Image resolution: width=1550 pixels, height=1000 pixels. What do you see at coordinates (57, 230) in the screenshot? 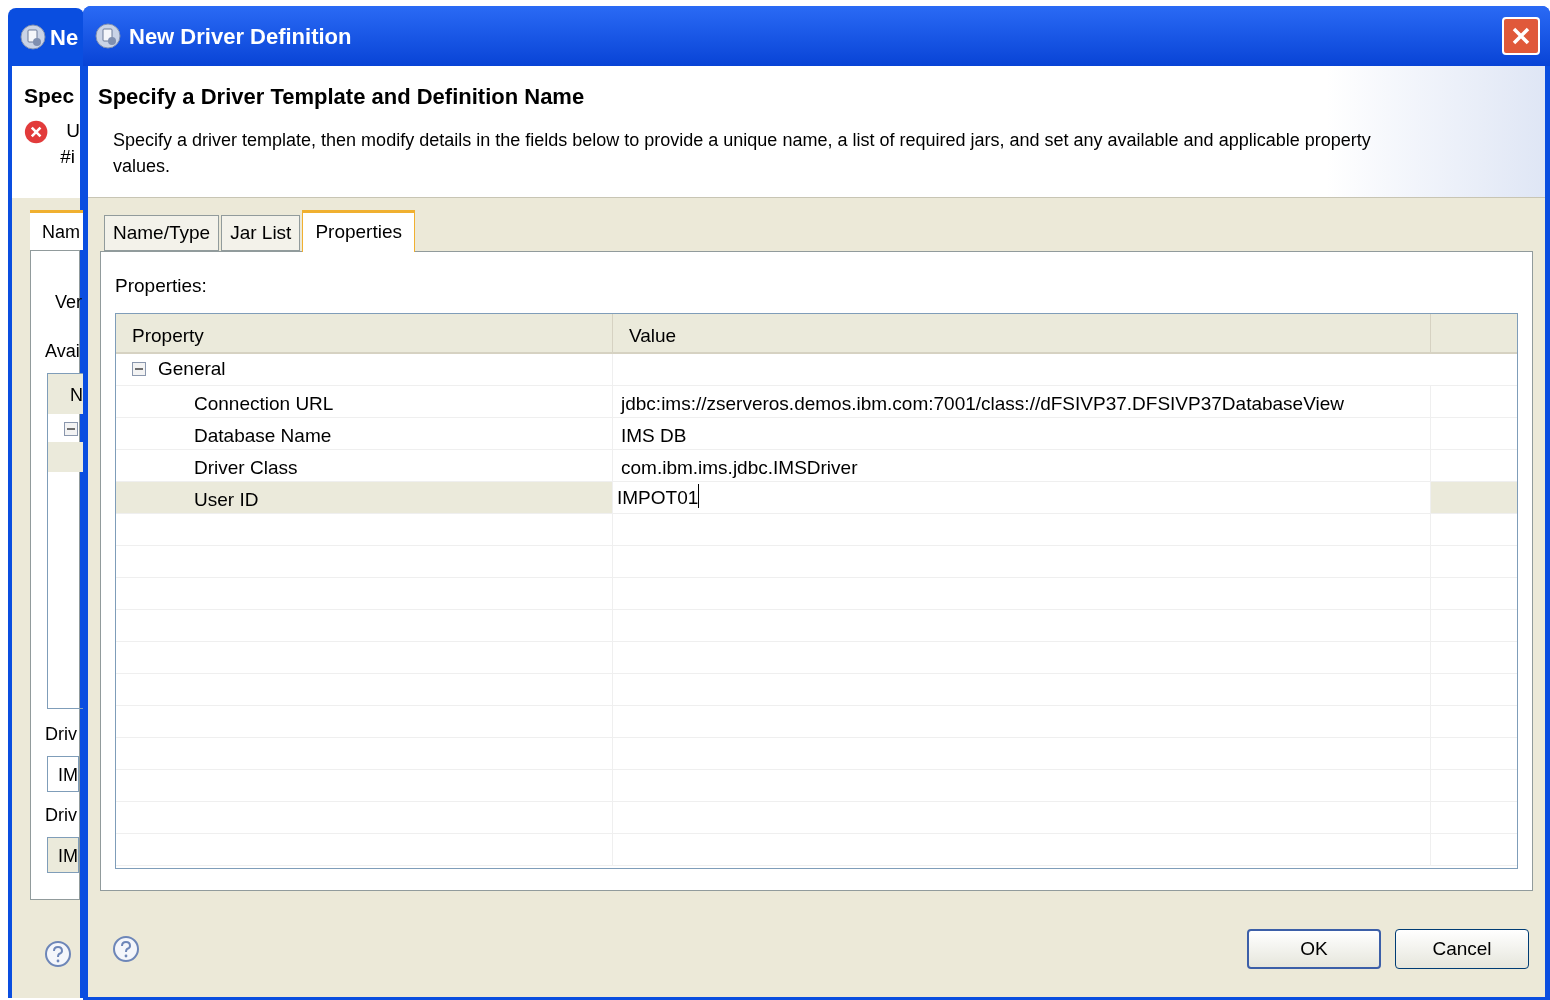
I see `tab: Nam` at bounding box center [57, 230].